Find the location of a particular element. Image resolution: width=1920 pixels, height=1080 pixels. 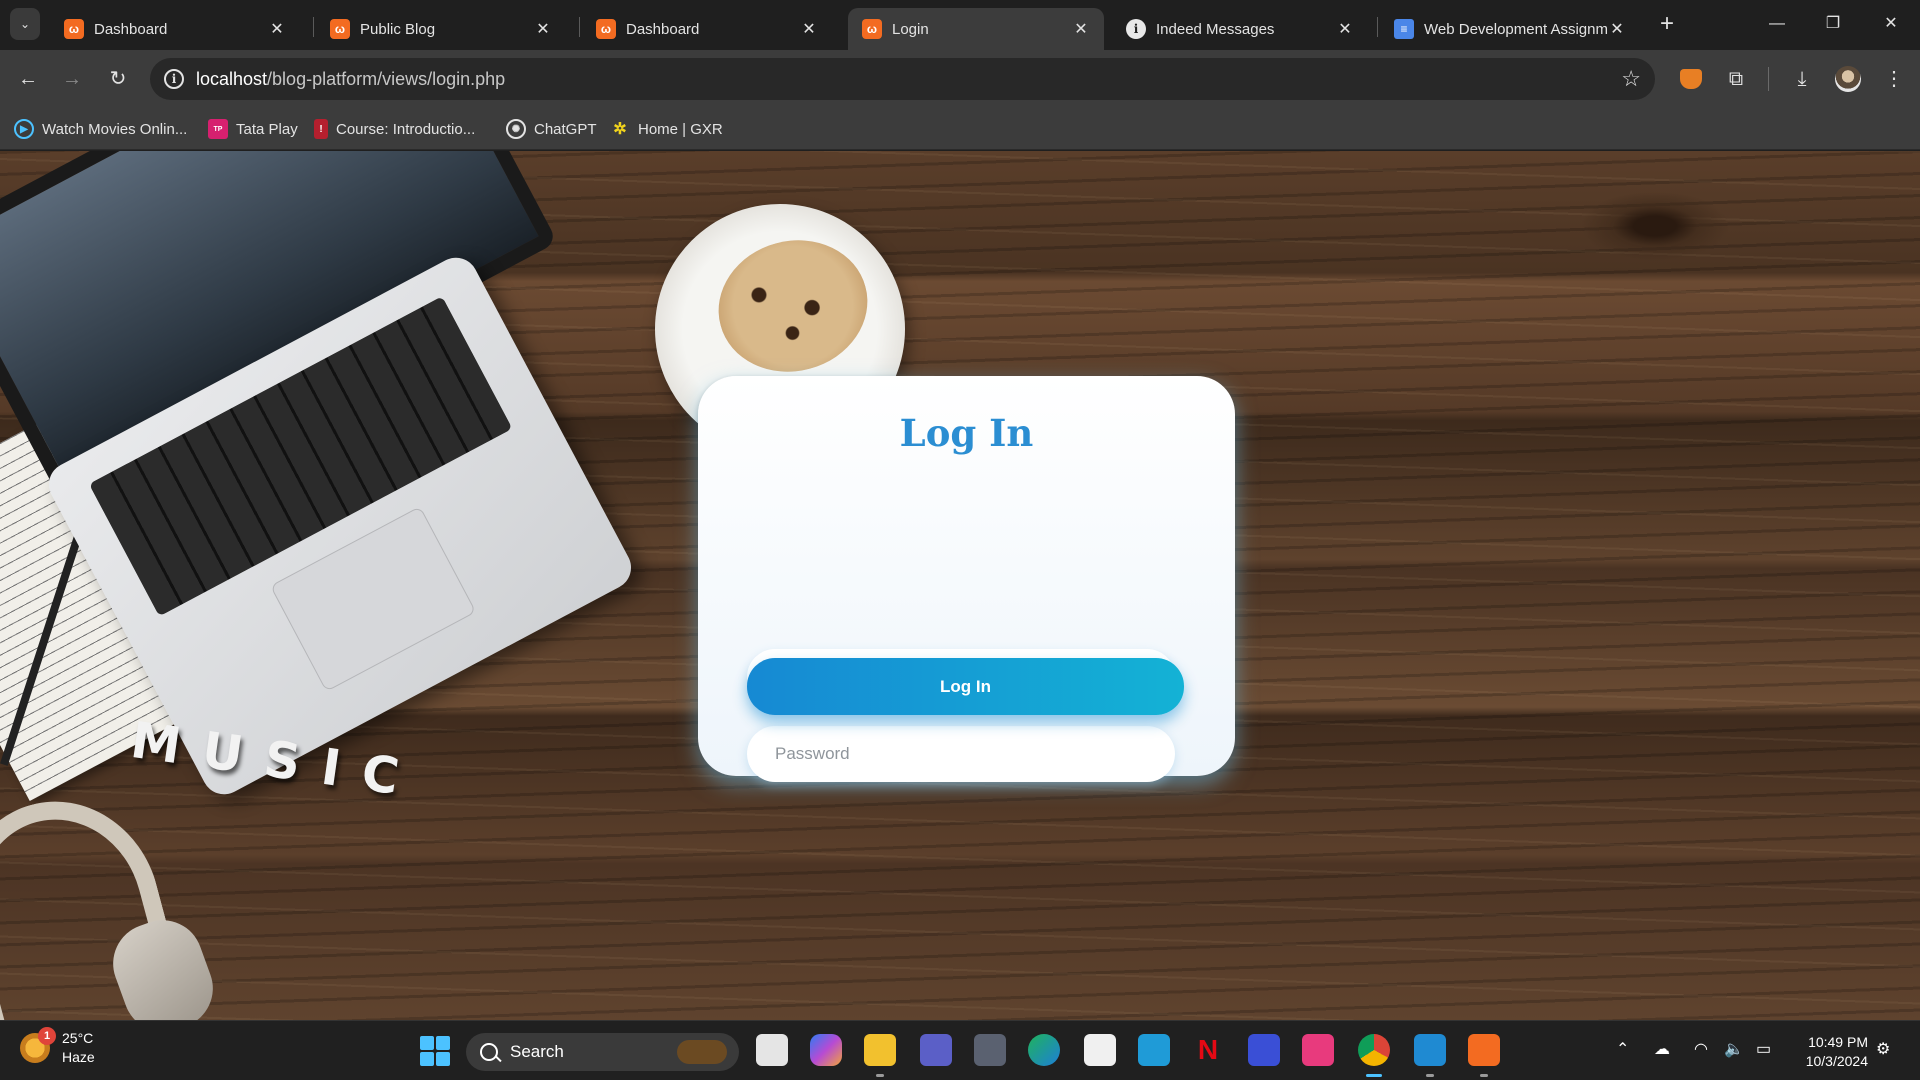

xampp-icon is located at coordinates (1484, 1055).